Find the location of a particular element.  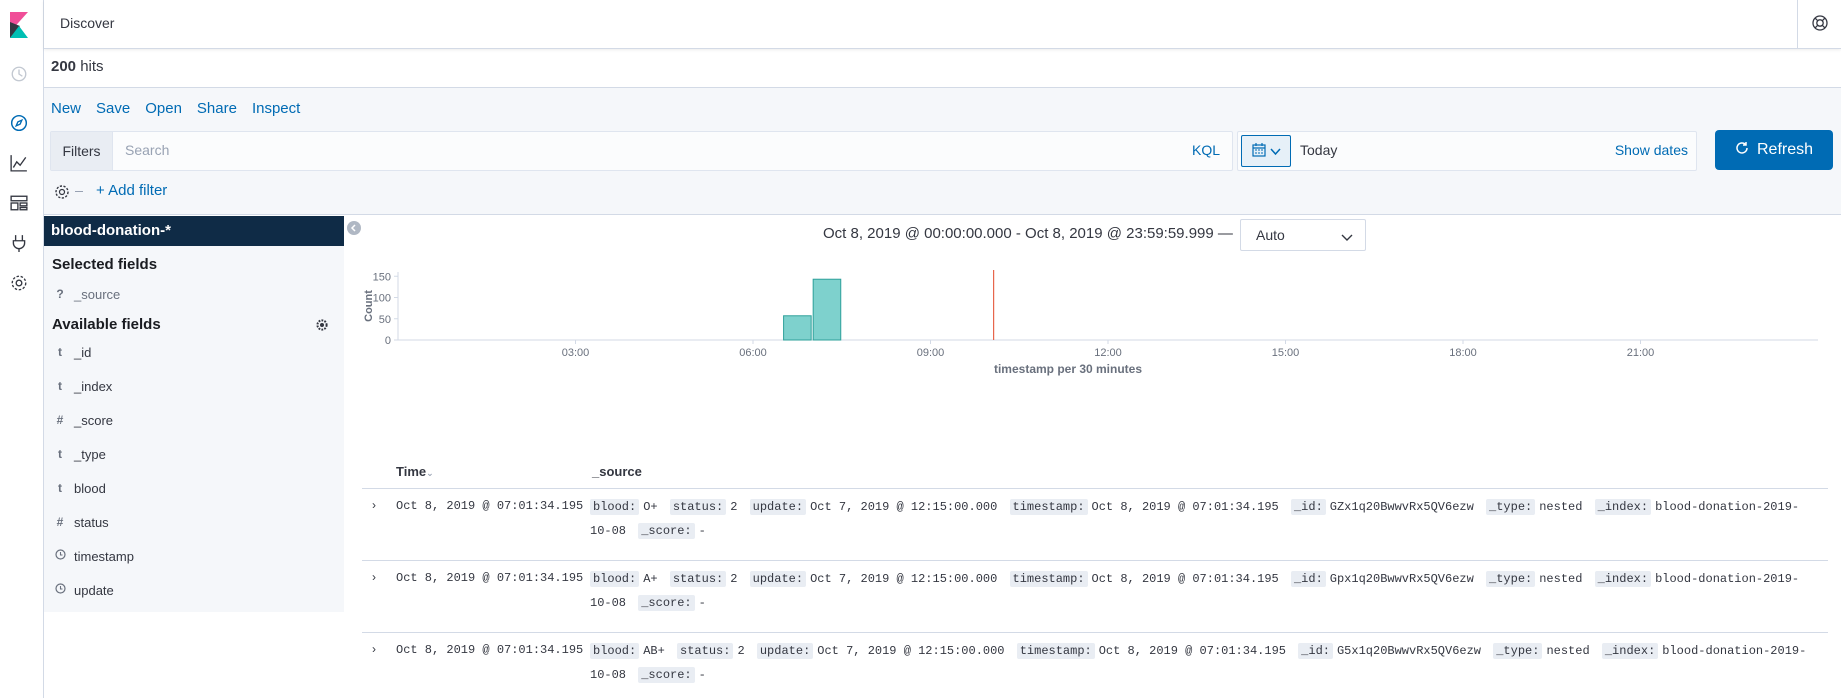

y-tick-label: 150 is located at coordinates (382, 277).